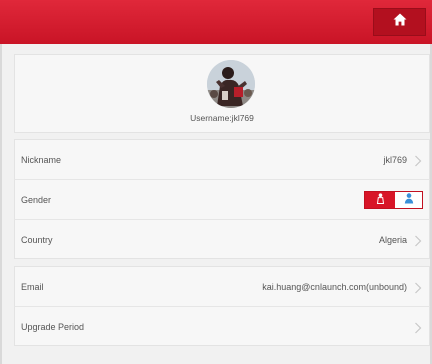 The image size is (432, 364). Describe the element at coordinates (41, 160) in the screenshot. I see `nickname-label: Nickname` at that location.